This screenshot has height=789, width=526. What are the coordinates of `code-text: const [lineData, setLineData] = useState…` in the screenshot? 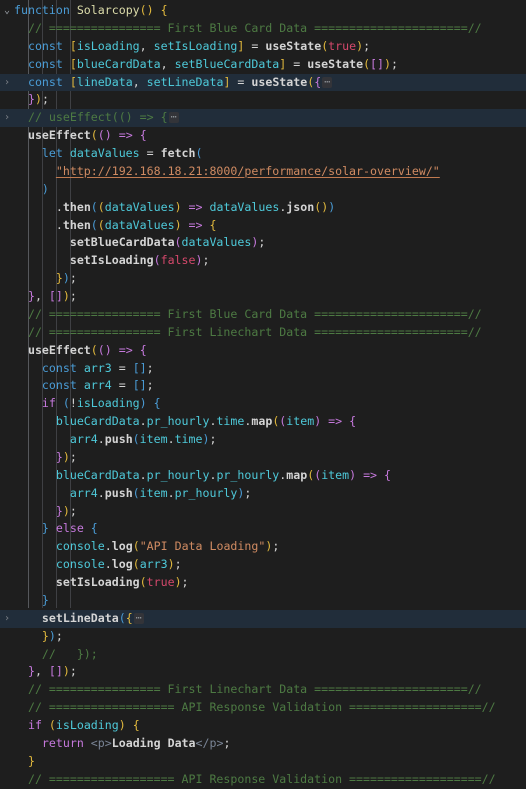 It's located at (173, 83).